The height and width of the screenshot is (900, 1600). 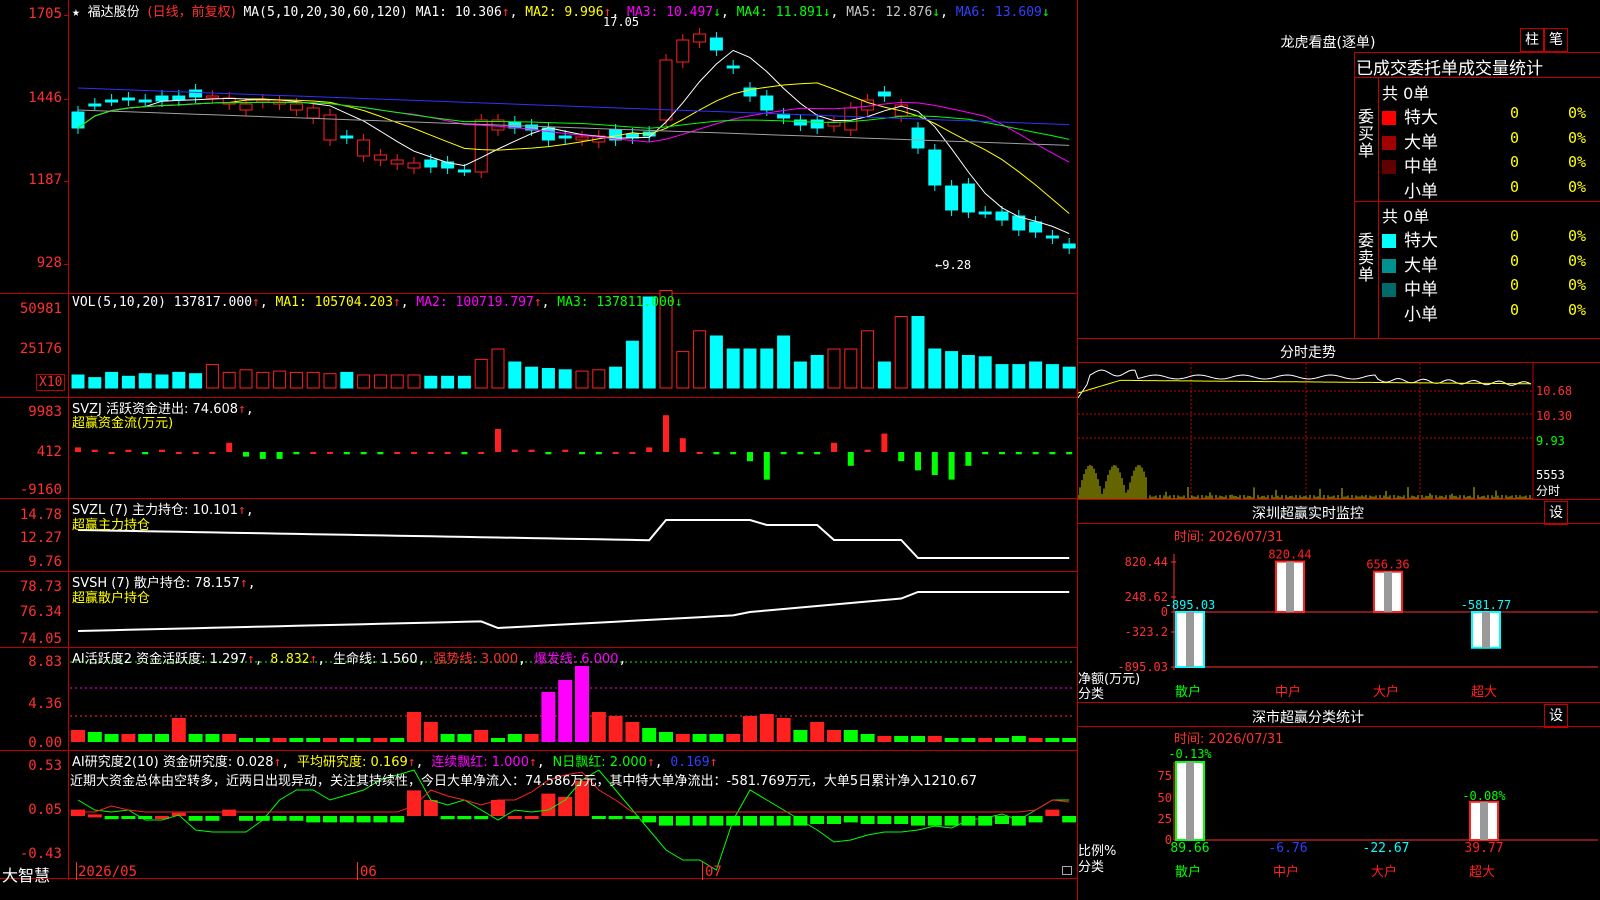 What do you see at coordinates (1146, 632) in the screenshot?
I see `monitor-y-label: -323.2` at bounding box center [1146, 632].